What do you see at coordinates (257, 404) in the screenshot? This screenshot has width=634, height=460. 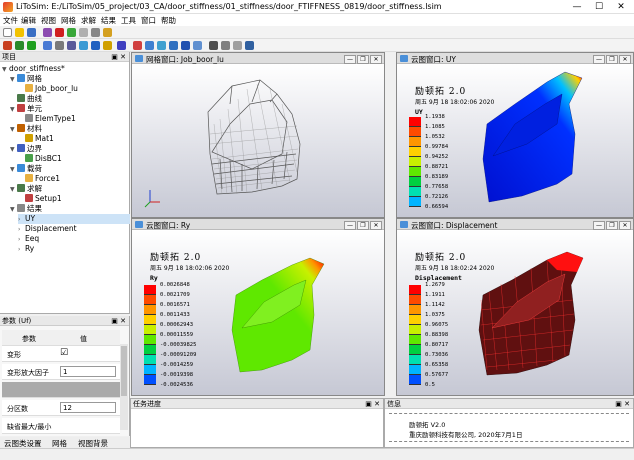 I see `task-panel-header: 任务进度 ▣ ✕` at bounding box center [257, 404].